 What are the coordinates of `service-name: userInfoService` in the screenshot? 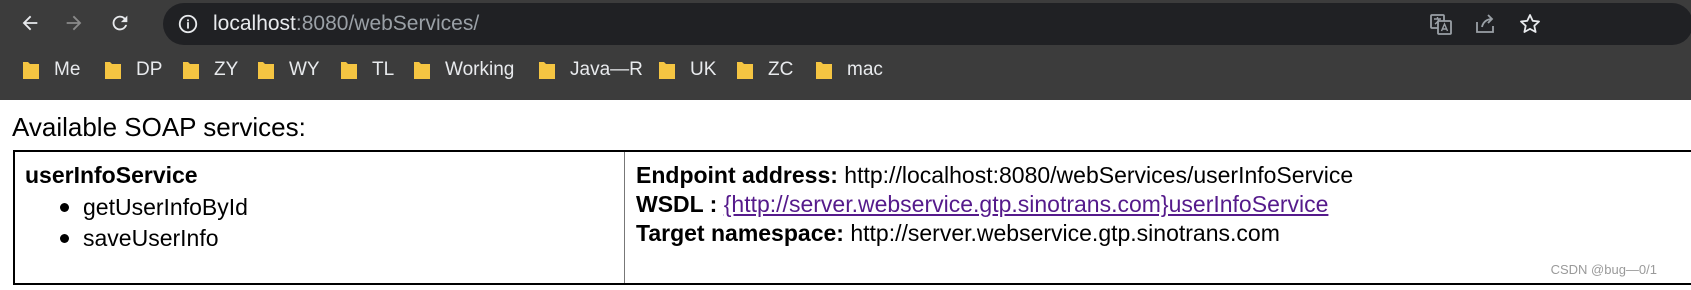 It's located at (111, 175).